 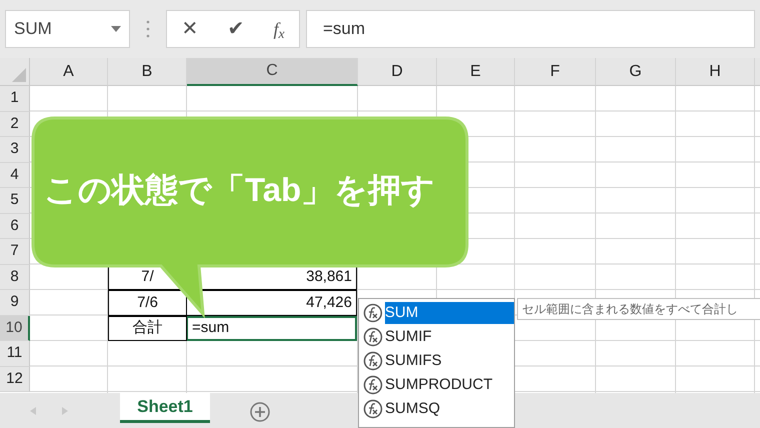 What do you see at coordinates (15, 124) in the screenshot?
I see `row-header: 2` at bounding box center [15, 124].